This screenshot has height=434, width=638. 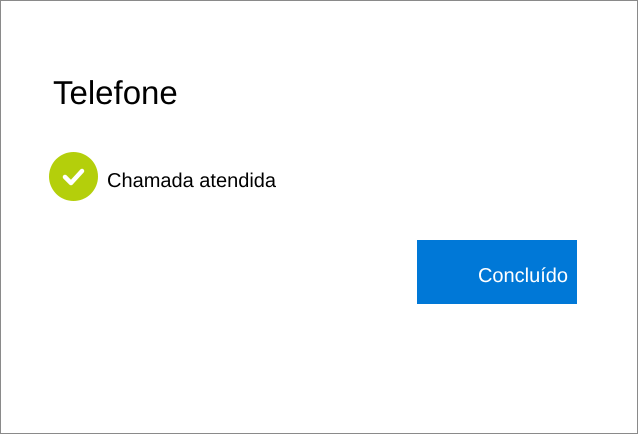 What do you see at coordinates (73, 176) in the screenshot?
I see `check-circle-icon` at bounding box center [73, 176].